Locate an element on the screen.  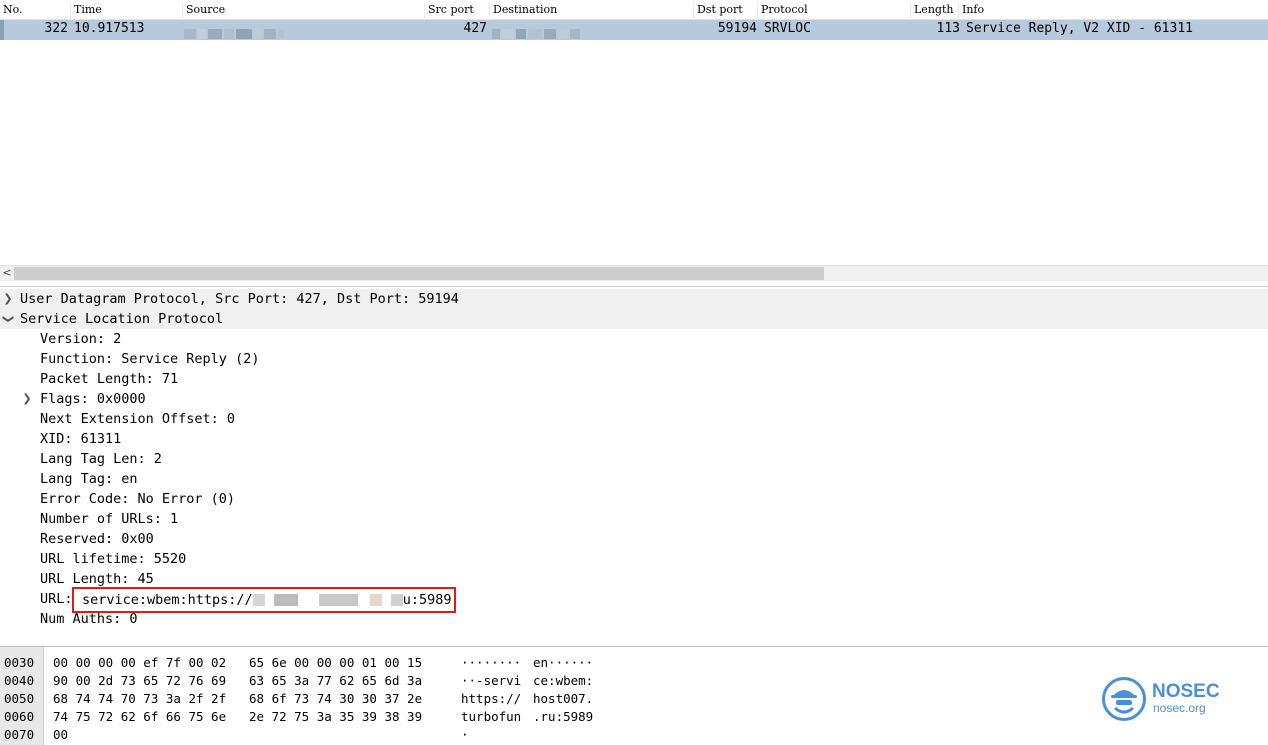
hex-ascii: .ru:5989 is located at coordinates (563, 716).